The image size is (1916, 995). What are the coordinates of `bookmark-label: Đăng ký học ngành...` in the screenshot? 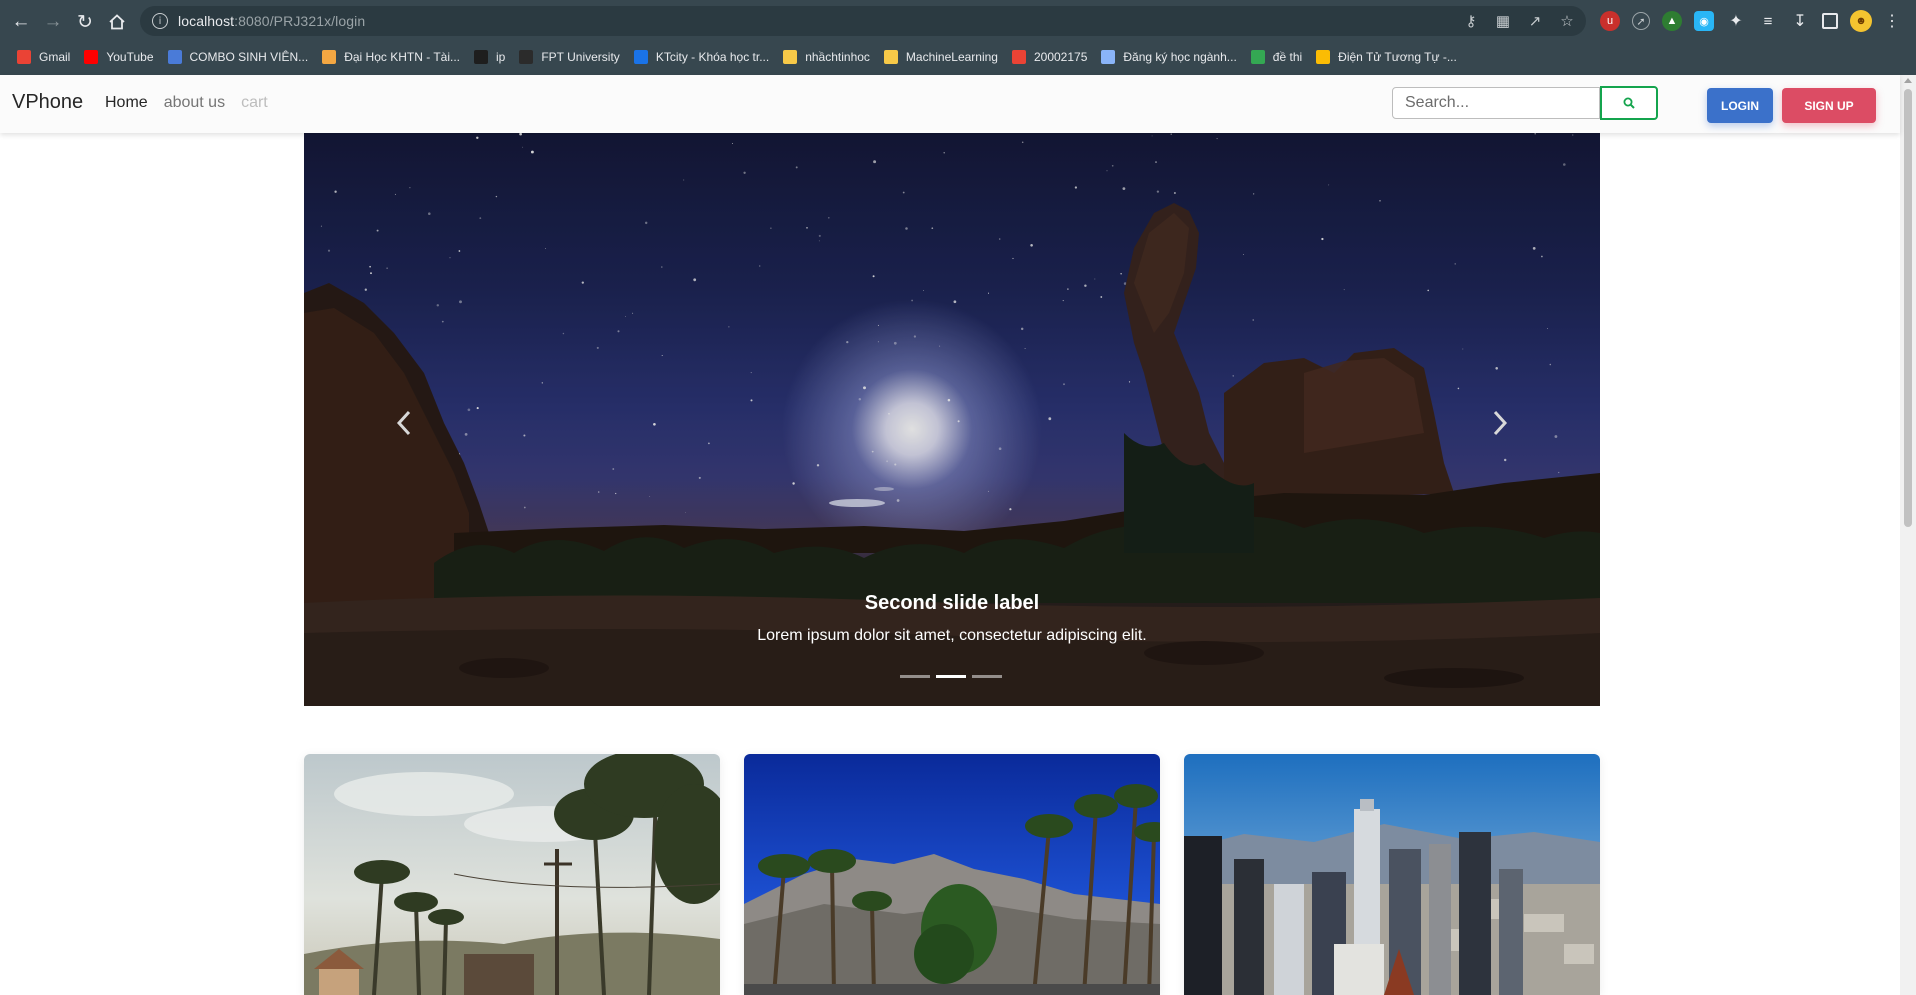 It's located at (1180, 57).